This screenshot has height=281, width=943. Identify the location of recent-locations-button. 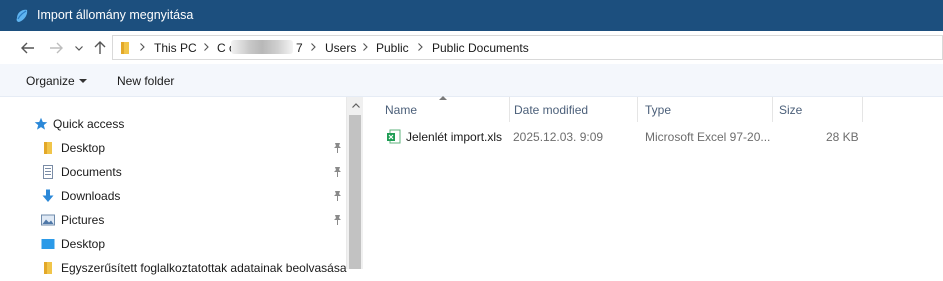
(79, 48).